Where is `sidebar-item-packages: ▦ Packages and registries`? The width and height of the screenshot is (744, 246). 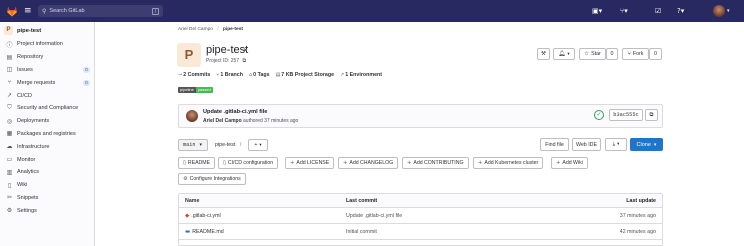
sidebar-item-packages: ▦ Packages and registries is located at coordinates (47, 134).